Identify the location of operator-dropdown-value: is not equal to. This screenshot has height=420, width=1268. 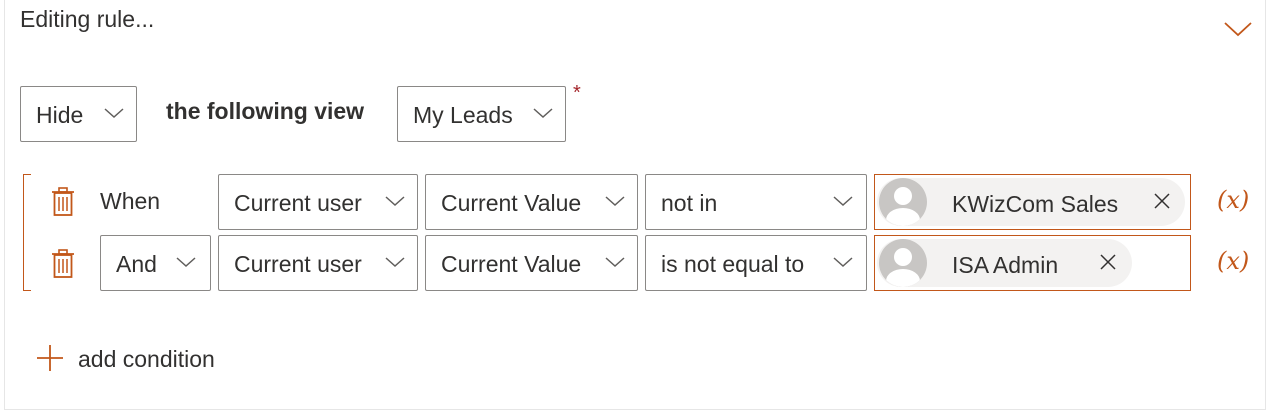
(733, 264).